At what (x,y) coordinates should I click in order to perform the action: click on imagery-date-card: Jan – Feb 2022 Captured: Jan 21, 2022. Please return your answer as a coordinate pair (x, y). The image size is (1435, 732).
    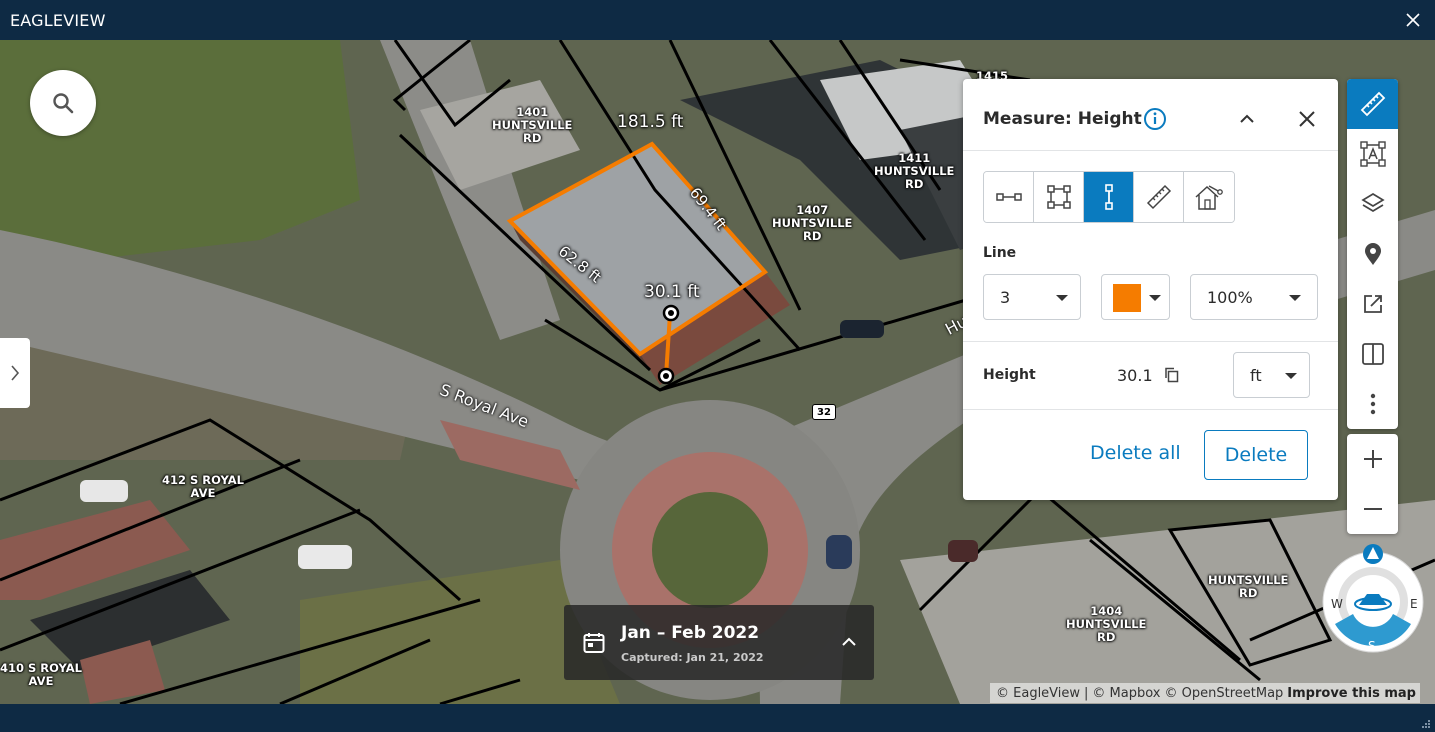
    Looking at the image, I should click on (719, 642).